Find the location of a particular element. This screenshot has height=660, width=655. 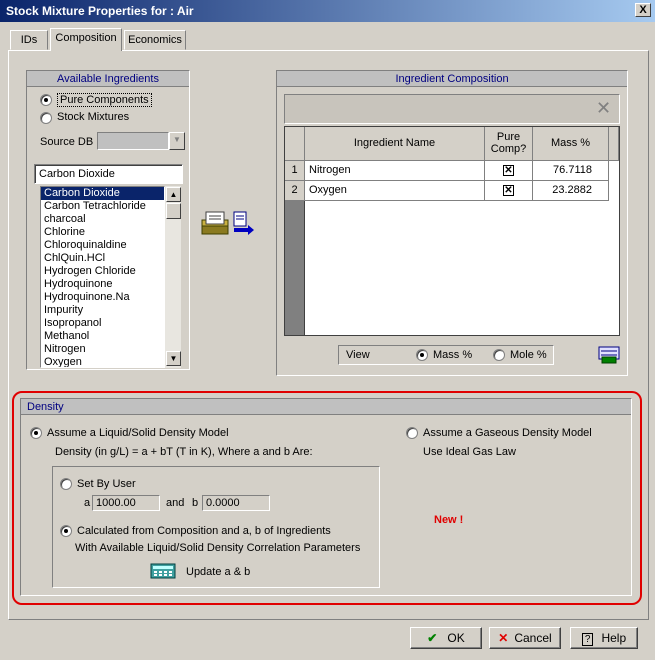

list-item: Nitrogen is located at coordinates (102, 349).